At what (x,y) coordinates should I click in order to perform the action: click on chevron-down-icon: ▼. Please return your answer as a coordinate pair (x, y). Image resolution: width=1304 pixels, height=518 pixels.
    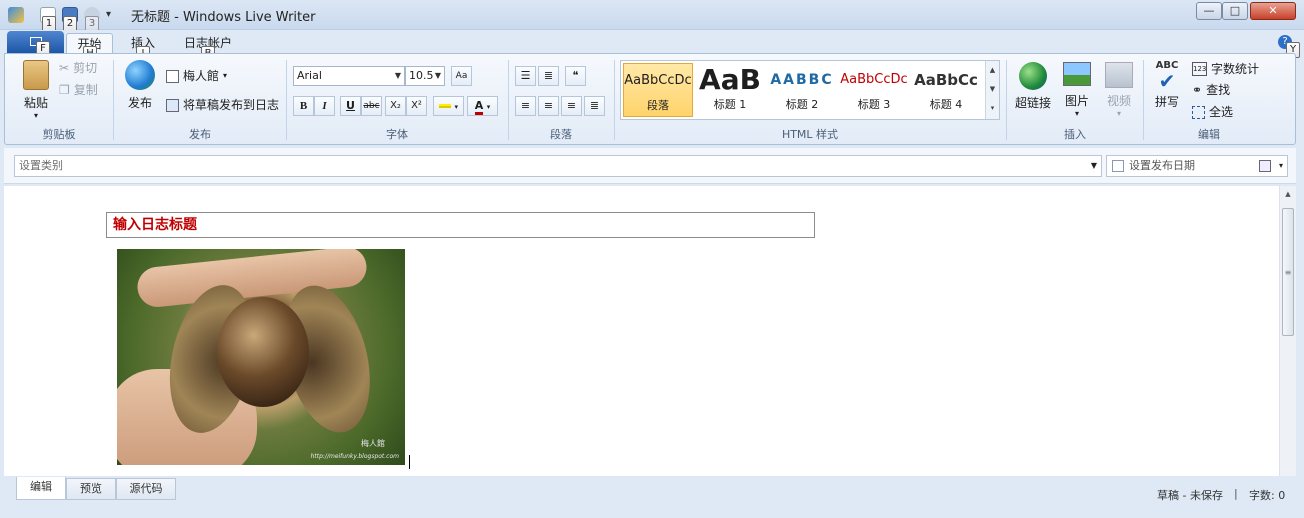
    Looking at the image, I should click on (1093, 165).